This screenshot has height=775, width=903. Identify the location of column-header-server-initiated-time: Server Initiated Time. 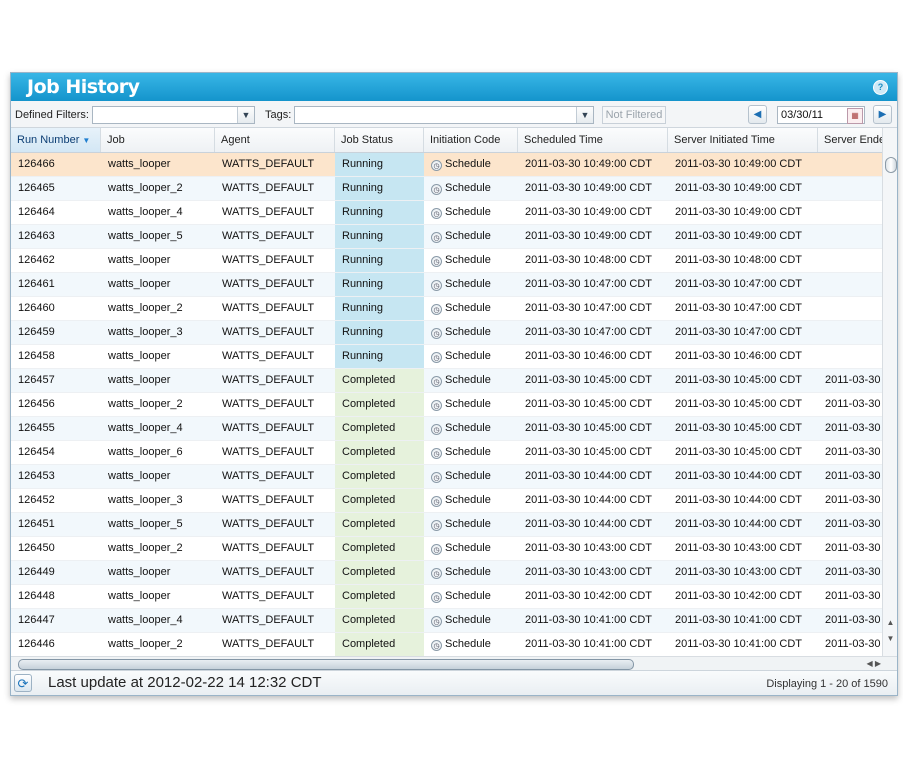
(743, 140).